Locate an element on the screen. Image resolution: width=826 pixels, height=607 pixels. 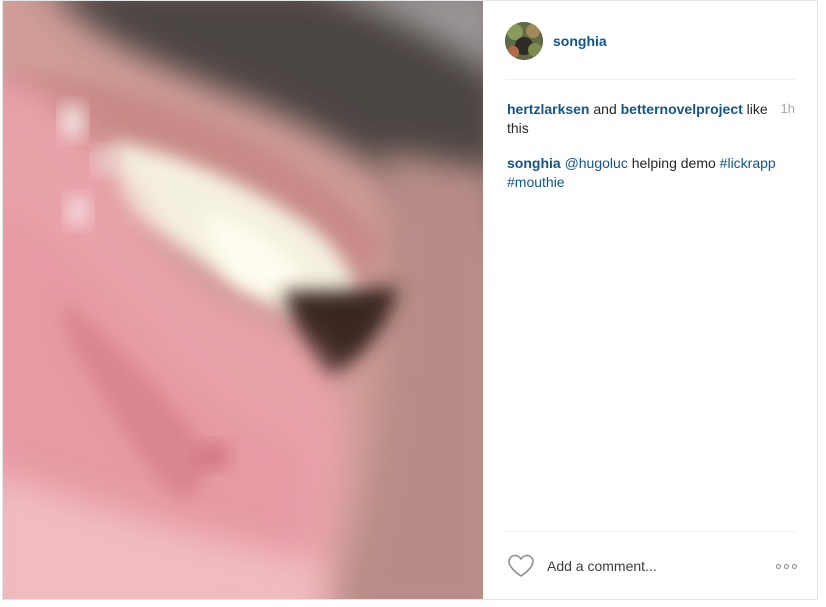
more-options-icon is located at coordinates (786, 566).